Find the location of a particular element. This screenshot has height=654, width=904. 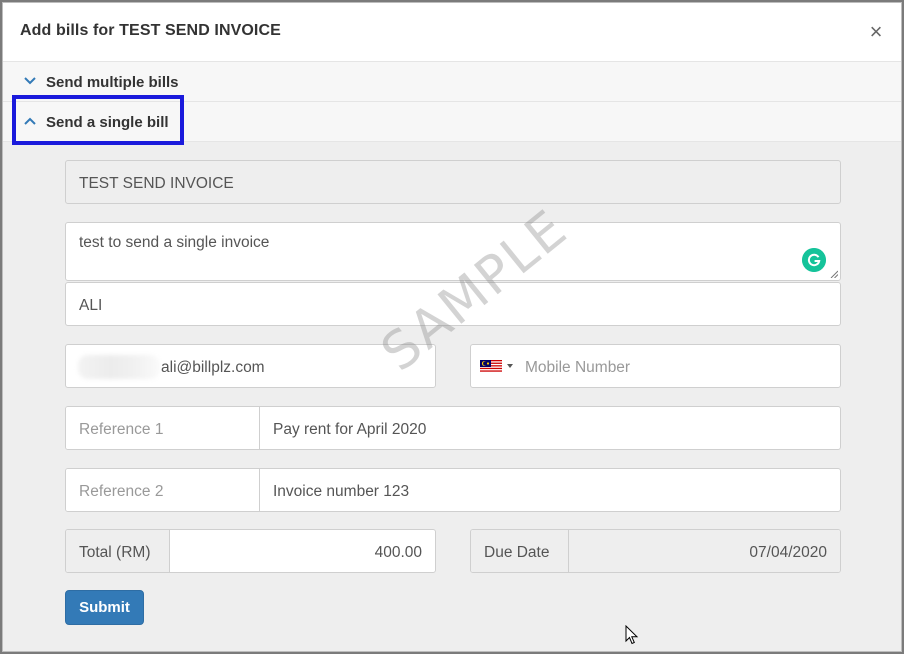

malaysia-flag-icon is located at coordinates (491, 366).